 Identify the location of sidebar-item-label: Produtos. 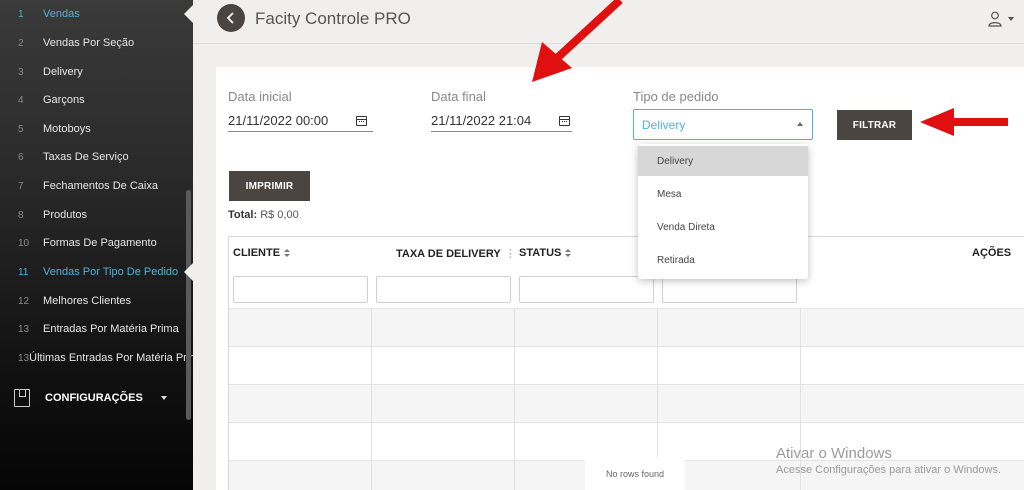
(65, 215).